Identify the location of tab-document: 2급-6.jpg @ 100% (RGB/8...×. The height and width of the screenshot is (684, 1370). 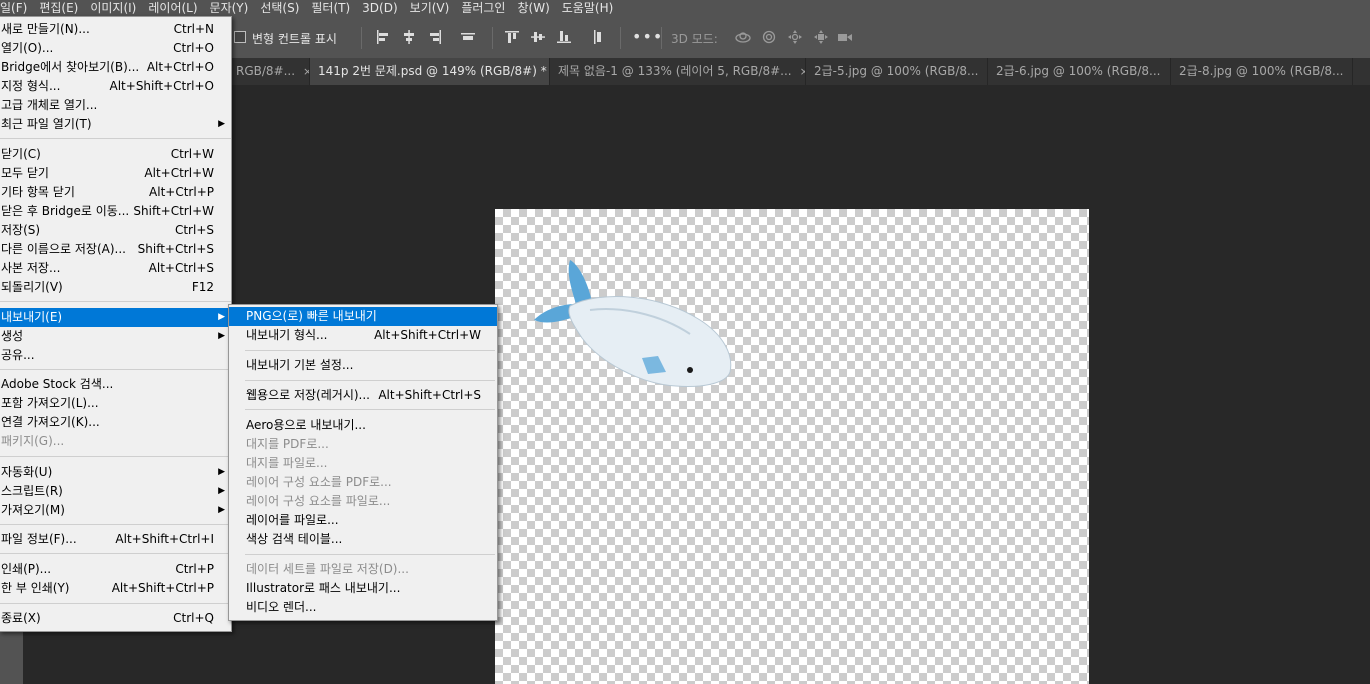
(1079, 71).